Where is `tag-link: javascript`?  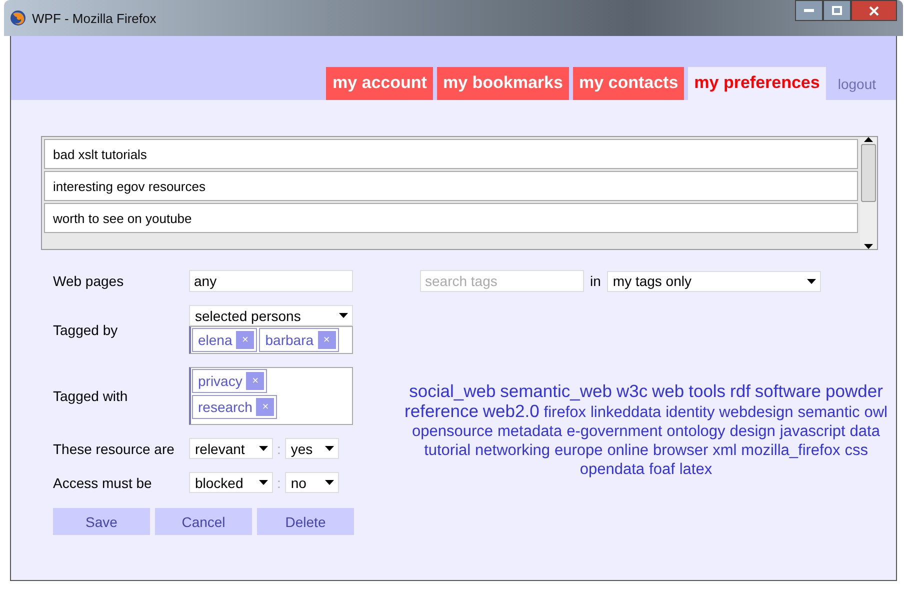
tag-link: javascript is located at coordinates (813, 431).